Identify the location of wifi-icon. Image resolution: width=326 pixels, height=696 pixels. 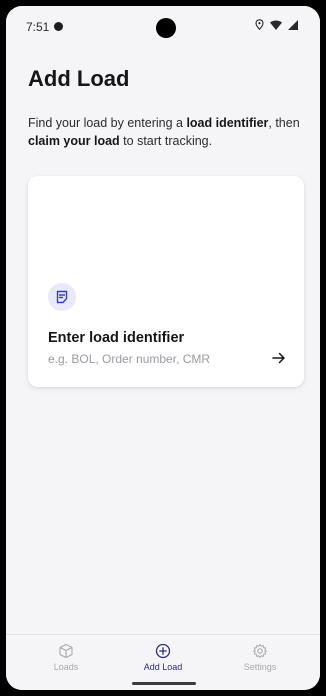
(276, 25).